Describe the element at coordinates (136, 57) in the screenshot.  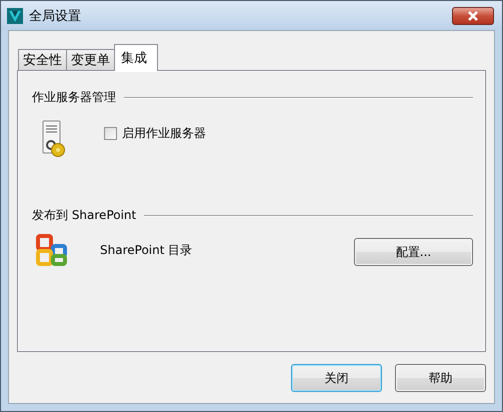
I see `tab: 集成` at that location.